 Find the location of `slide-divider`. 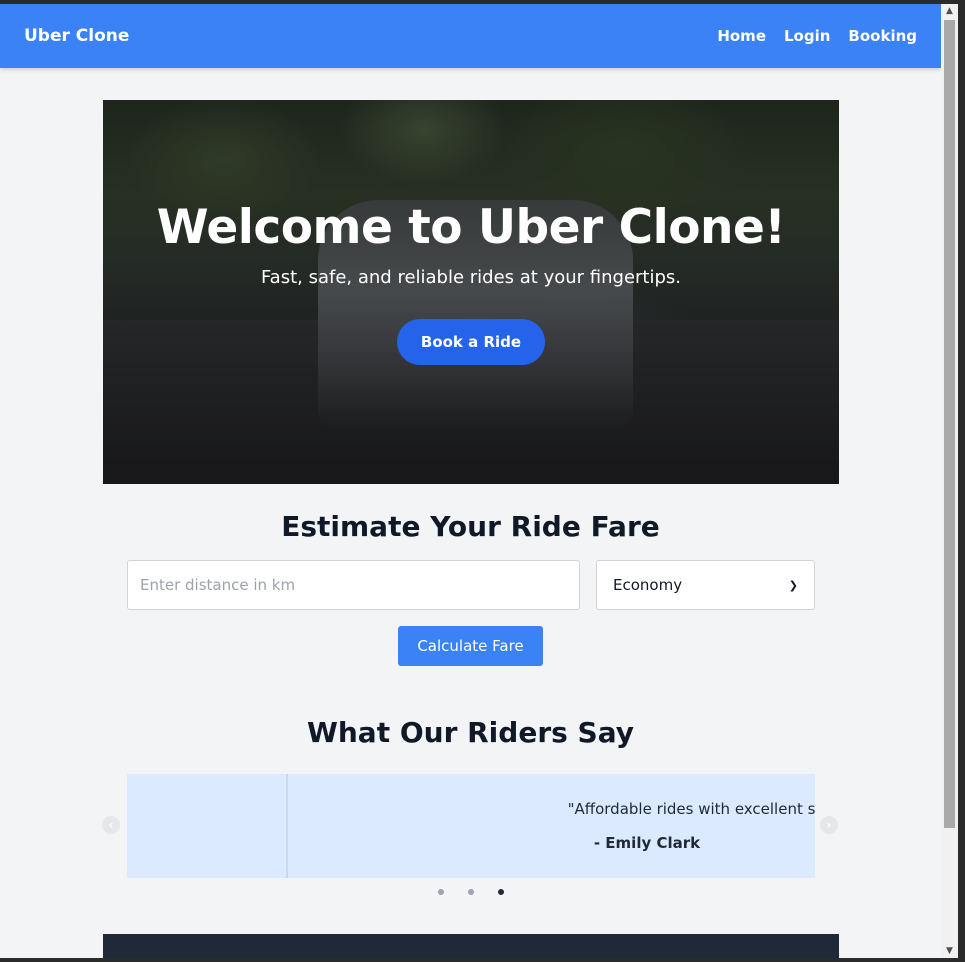

slide-divider is located at coordinates (287, 826).